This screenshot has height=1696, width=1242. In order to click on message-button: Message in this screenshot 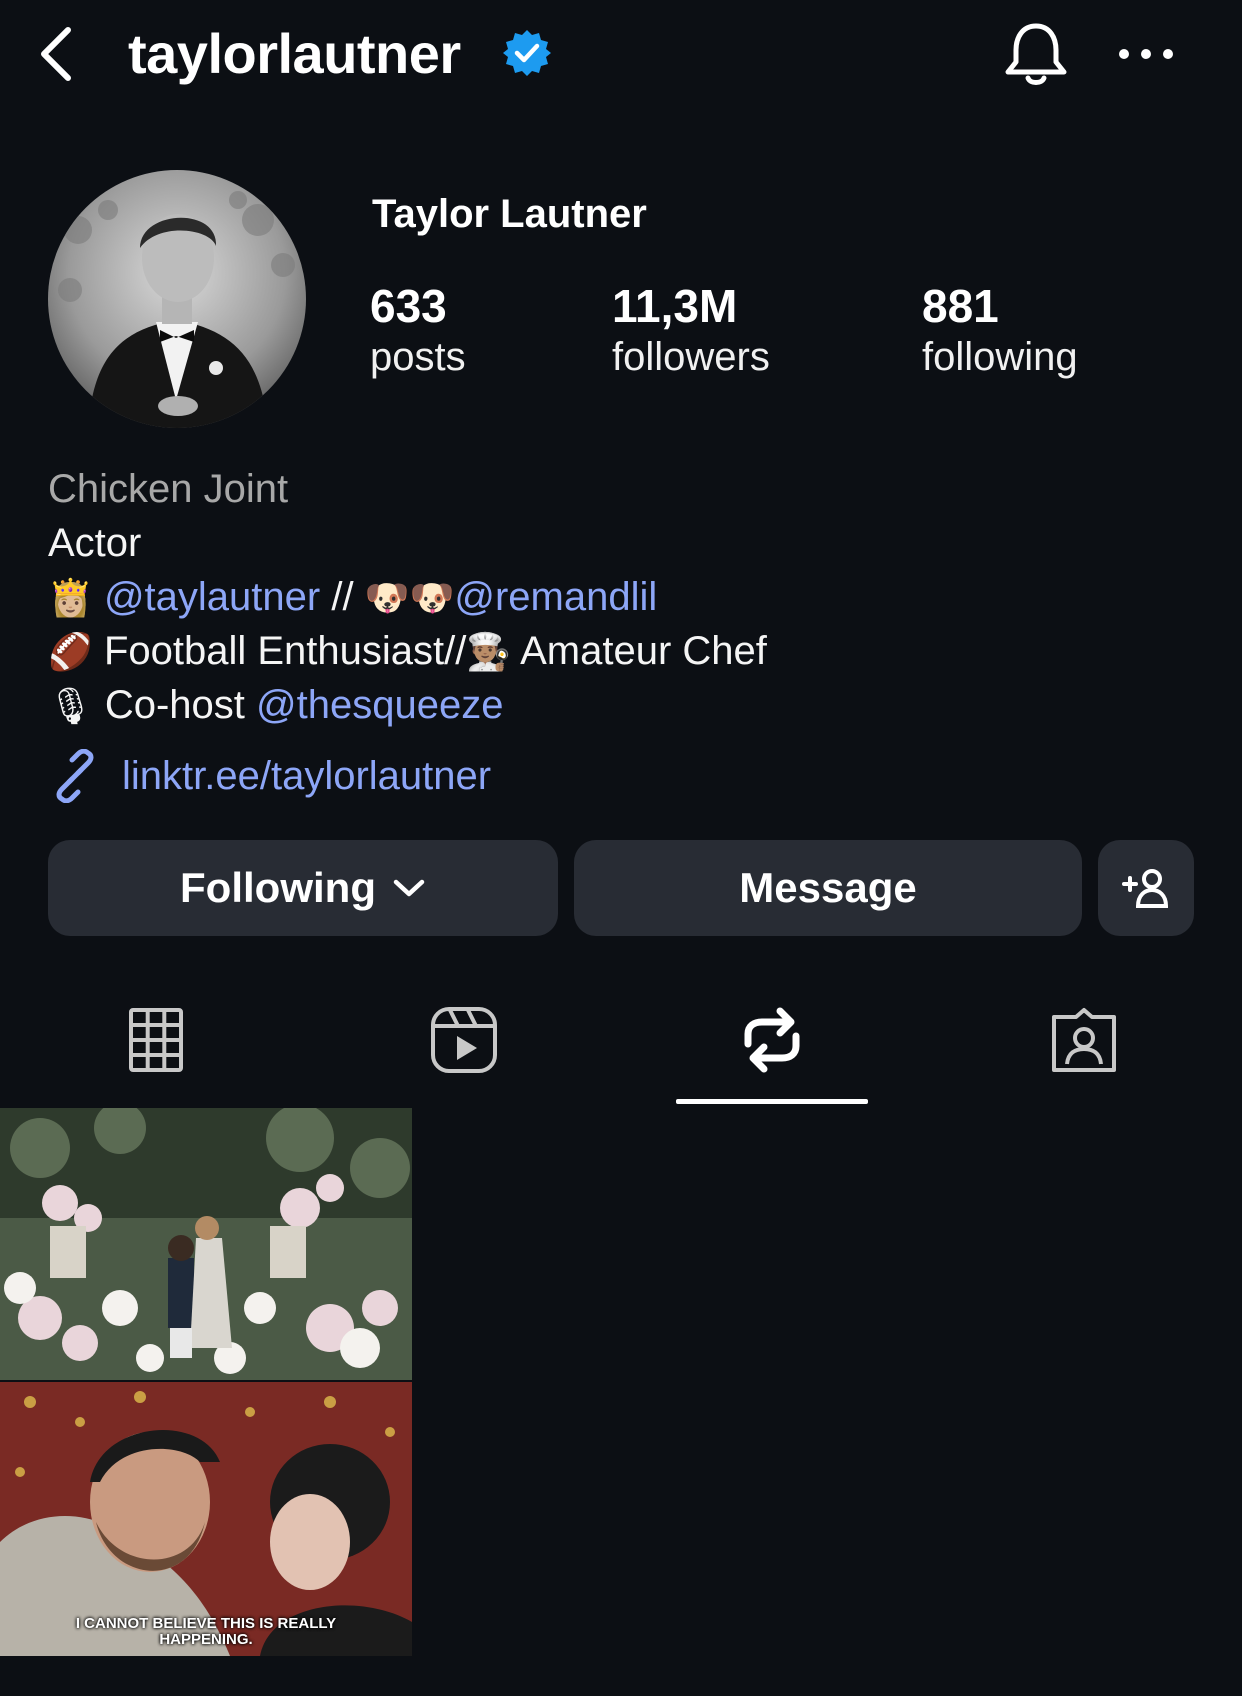, I will do `click(828, 888)`.